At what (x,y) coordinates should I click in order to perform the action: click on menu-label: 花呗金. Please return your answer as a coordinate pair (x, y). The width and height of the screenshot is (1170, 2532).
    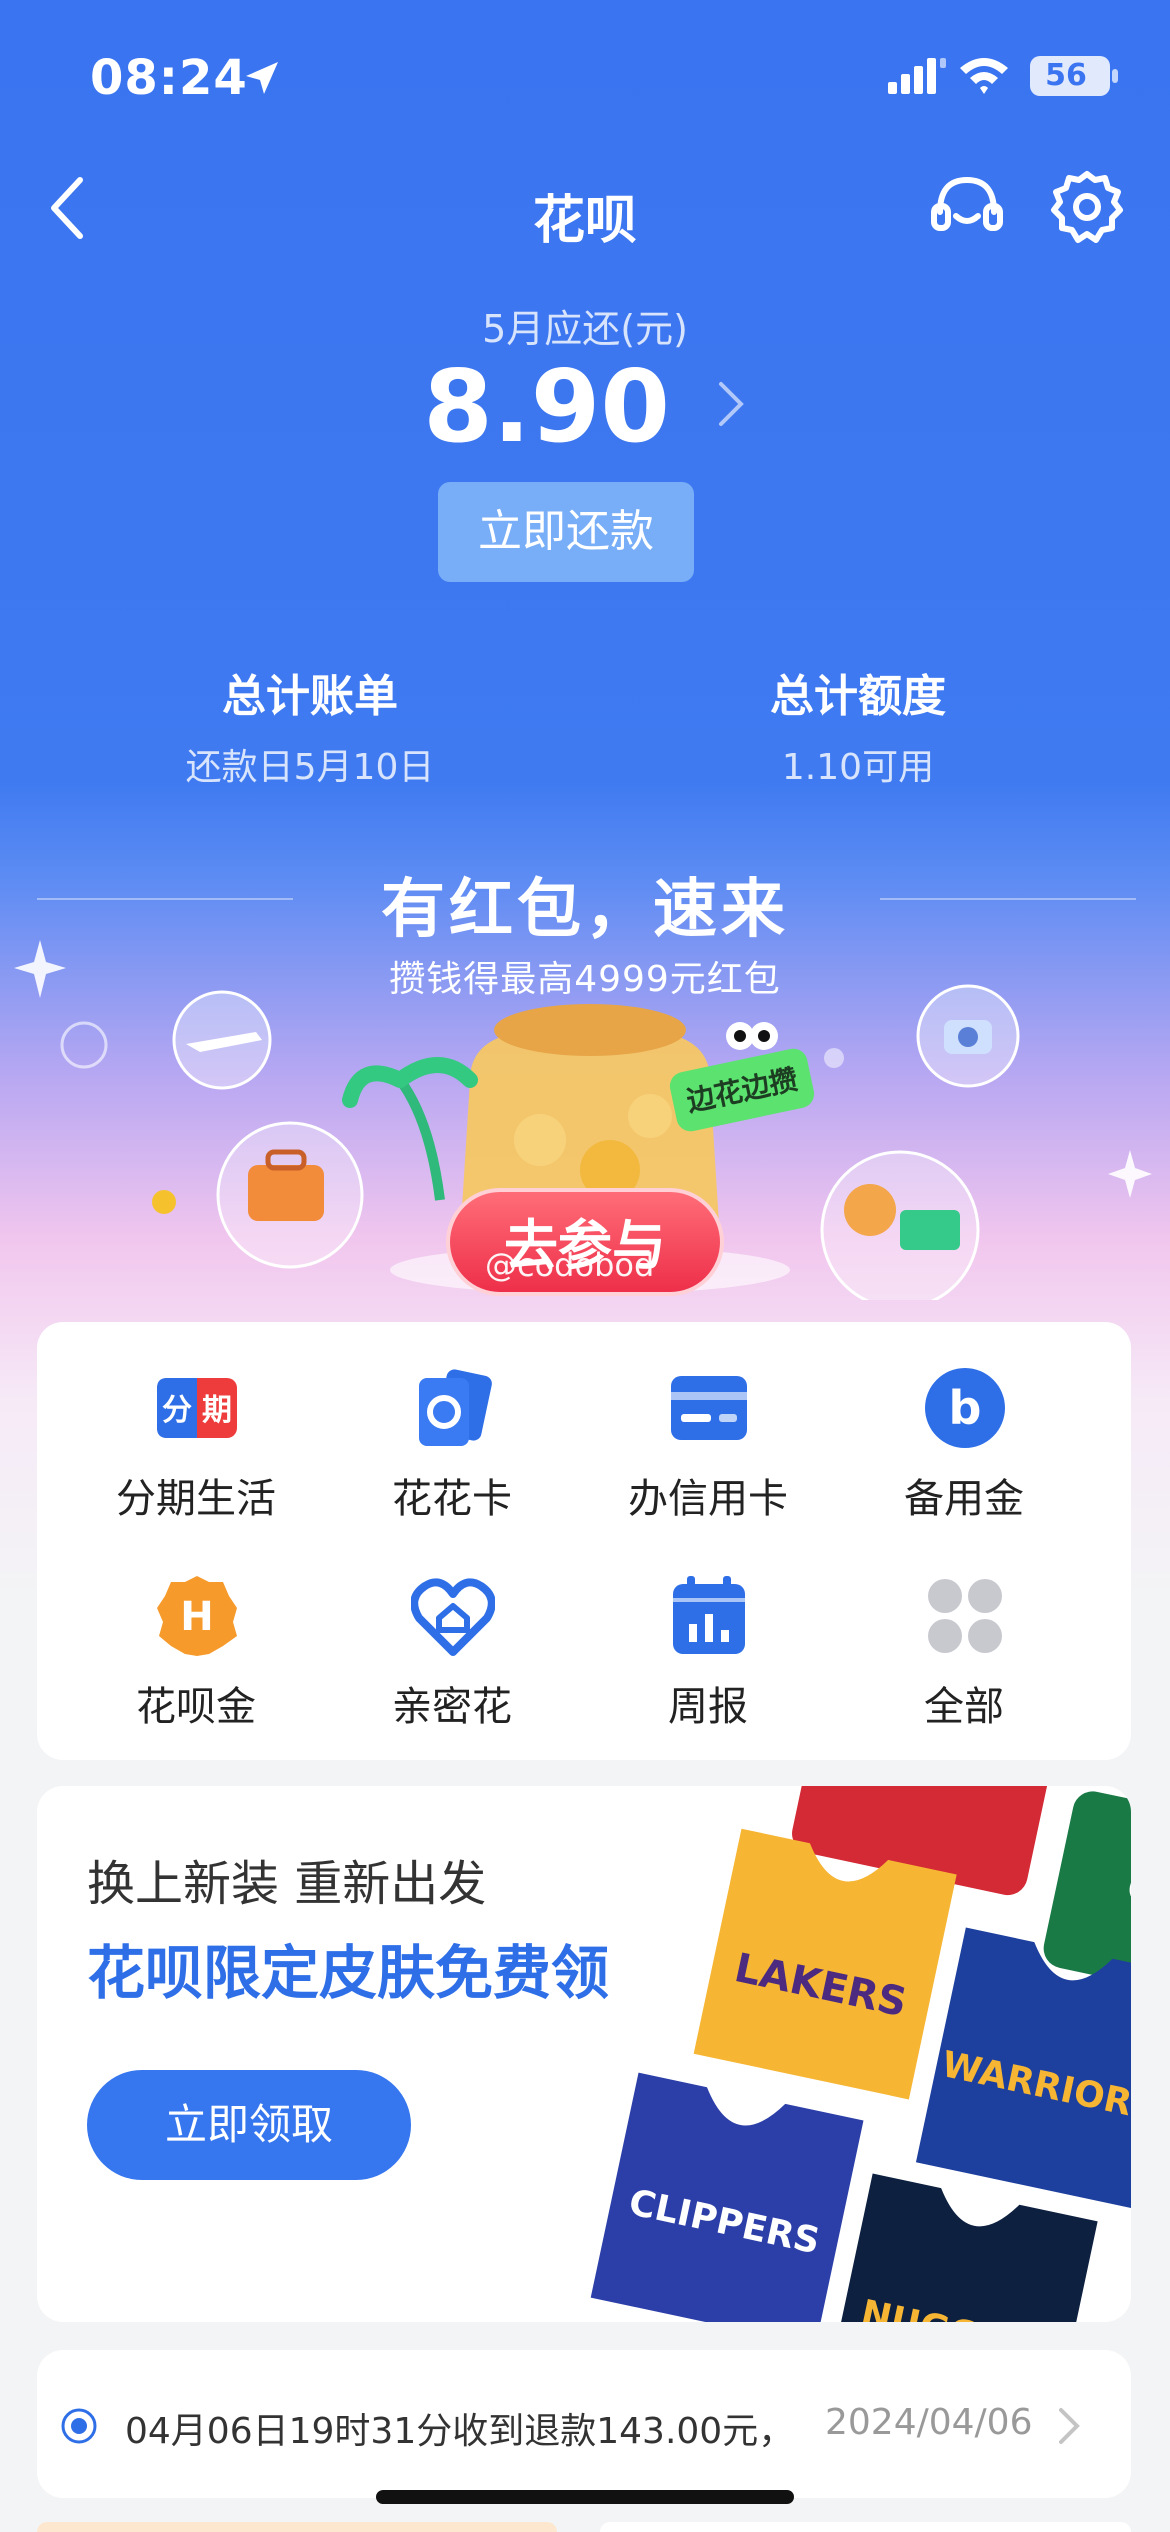
    Looking at the image, I should click on (196, 1707).